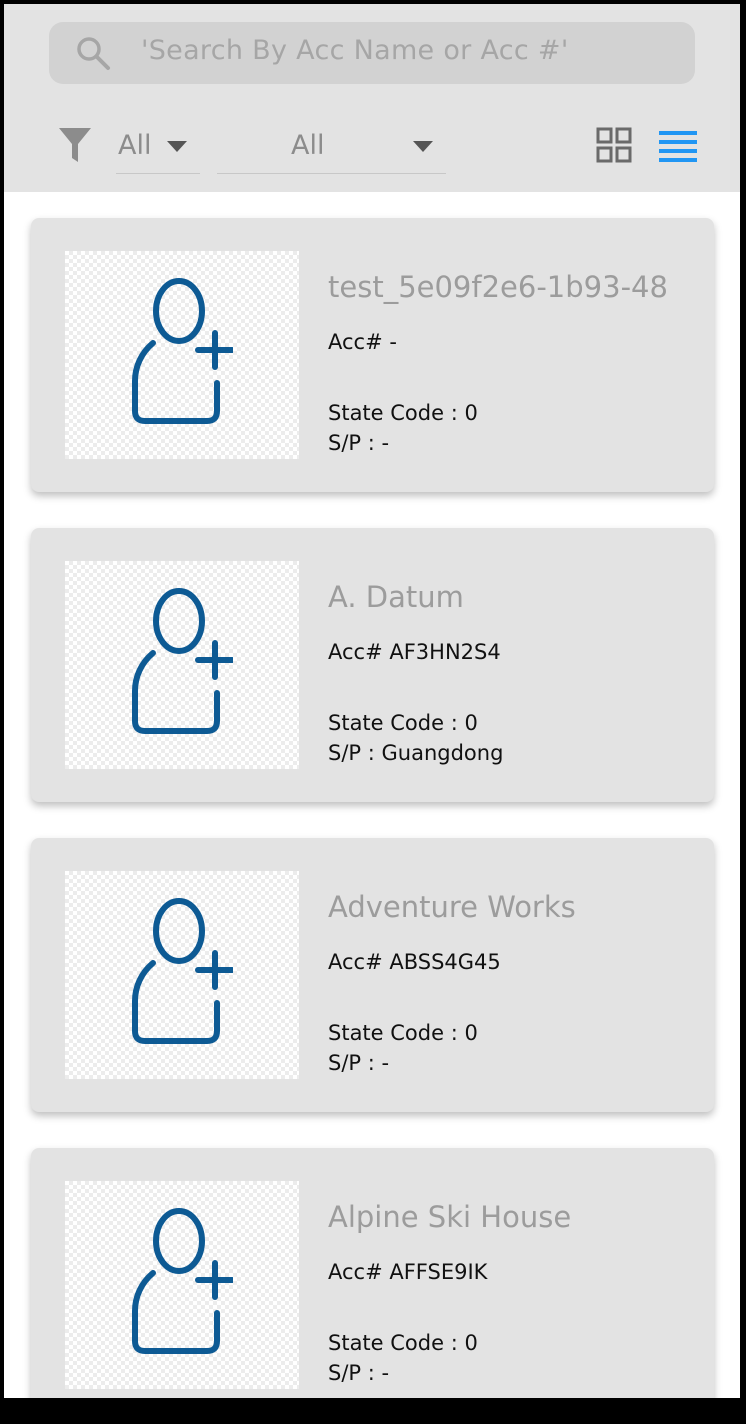 The image size is (746, 1424). Describe the element at coordinates (408, 1272) in the screenshot. I see `account-number: Acc# AFFSE9IK` at that location.